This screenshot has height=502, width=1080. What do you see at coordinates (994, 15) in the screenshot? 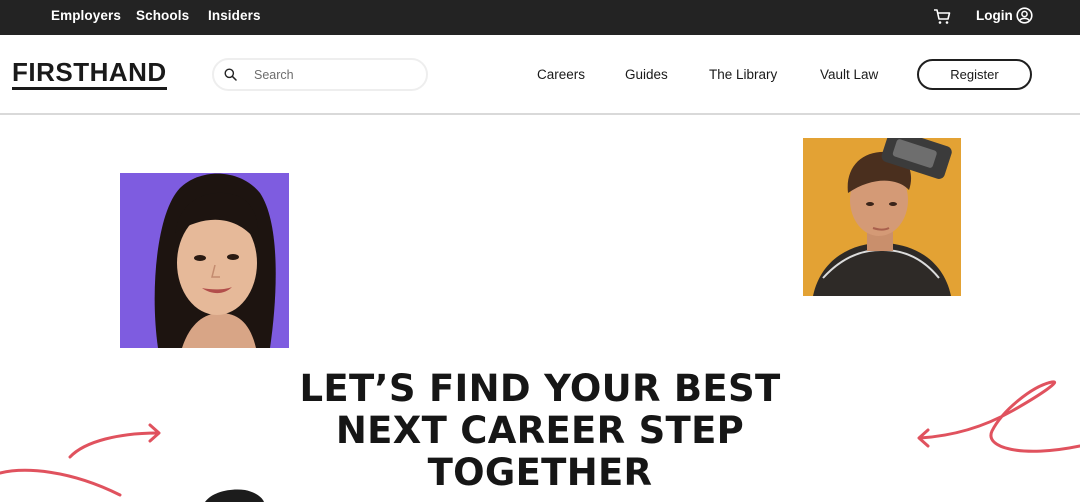
I see `login-link: Login` at bounding box center [994, 15].